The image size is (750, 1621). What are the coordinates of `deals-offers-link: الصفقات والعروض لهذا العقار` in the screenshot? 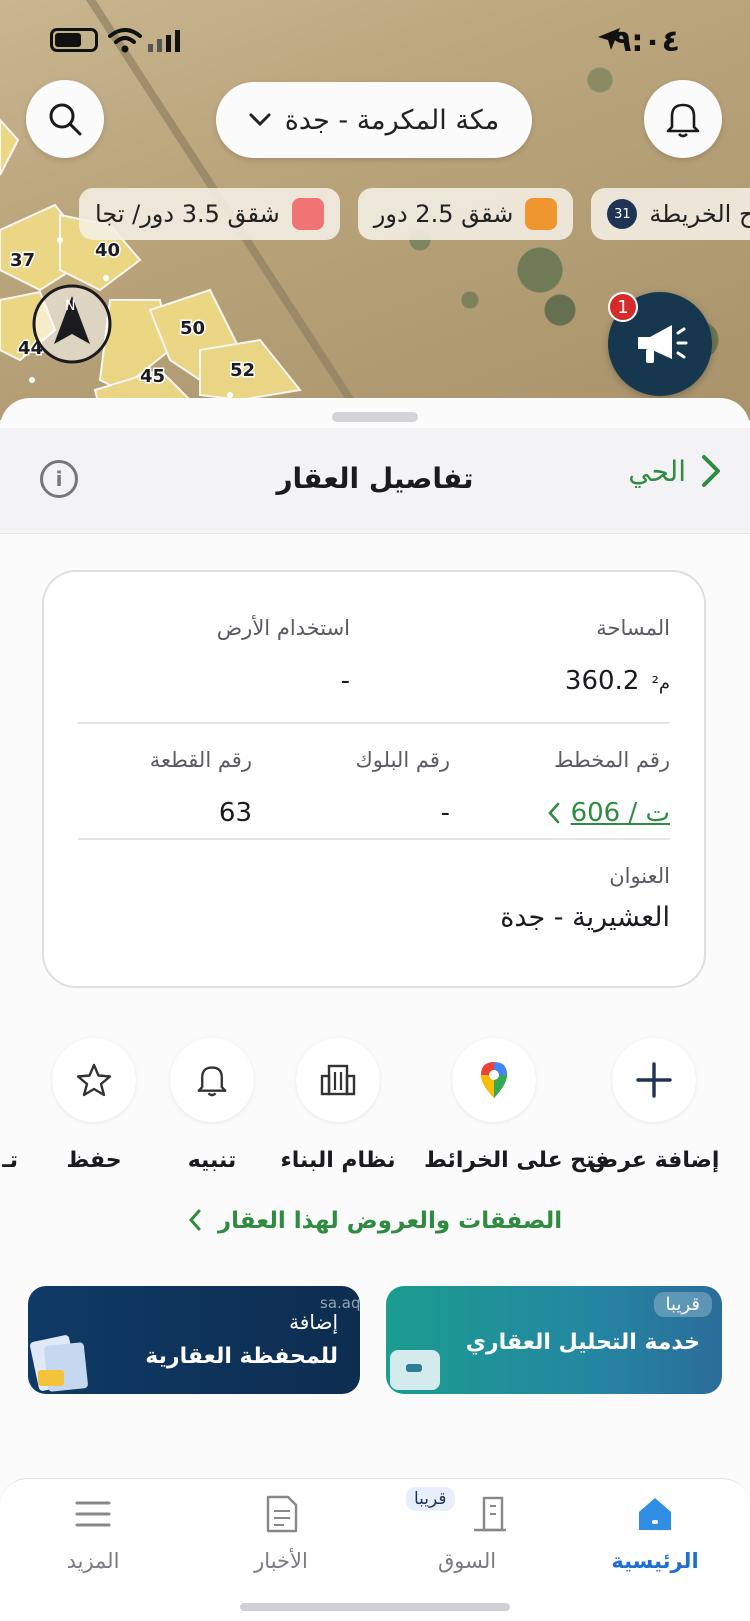 It's located at (375, 1221).